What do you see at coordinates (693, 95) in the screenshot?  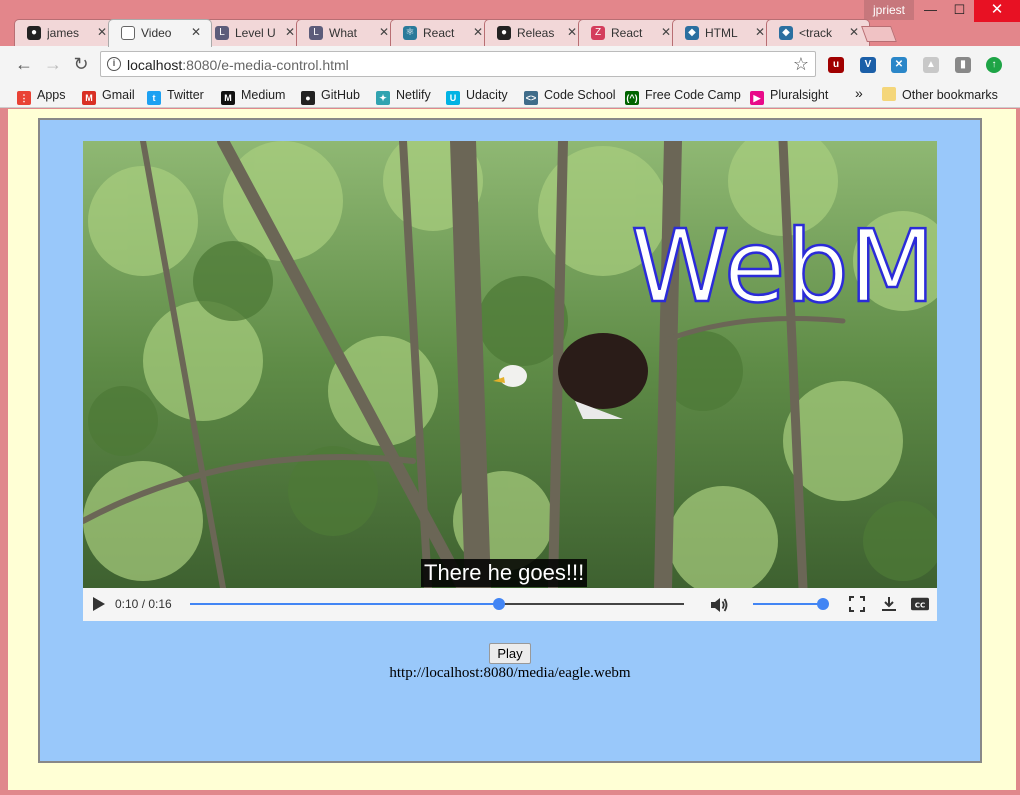 I see `bookmark-label: Free Code Camp` at bounding box center [693, 95].